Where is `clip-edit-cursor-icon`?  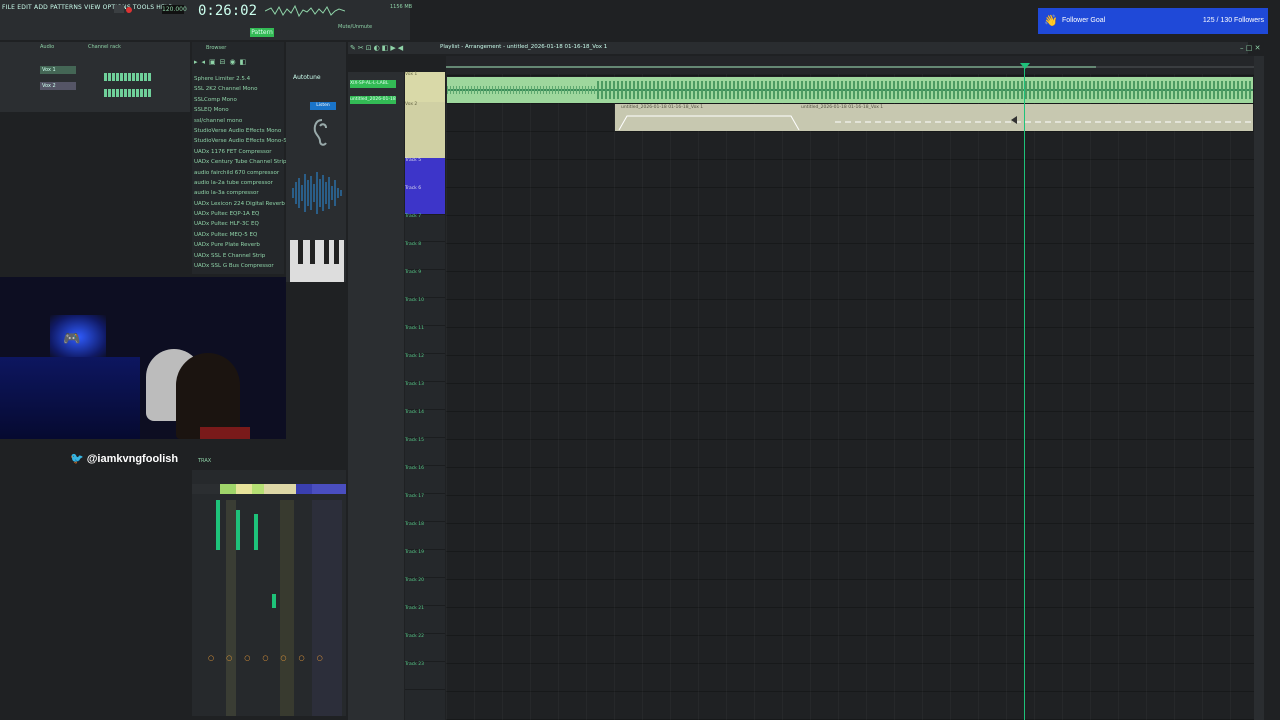 clip-edit-cursor-icon is located at coordinates (1014, 120).